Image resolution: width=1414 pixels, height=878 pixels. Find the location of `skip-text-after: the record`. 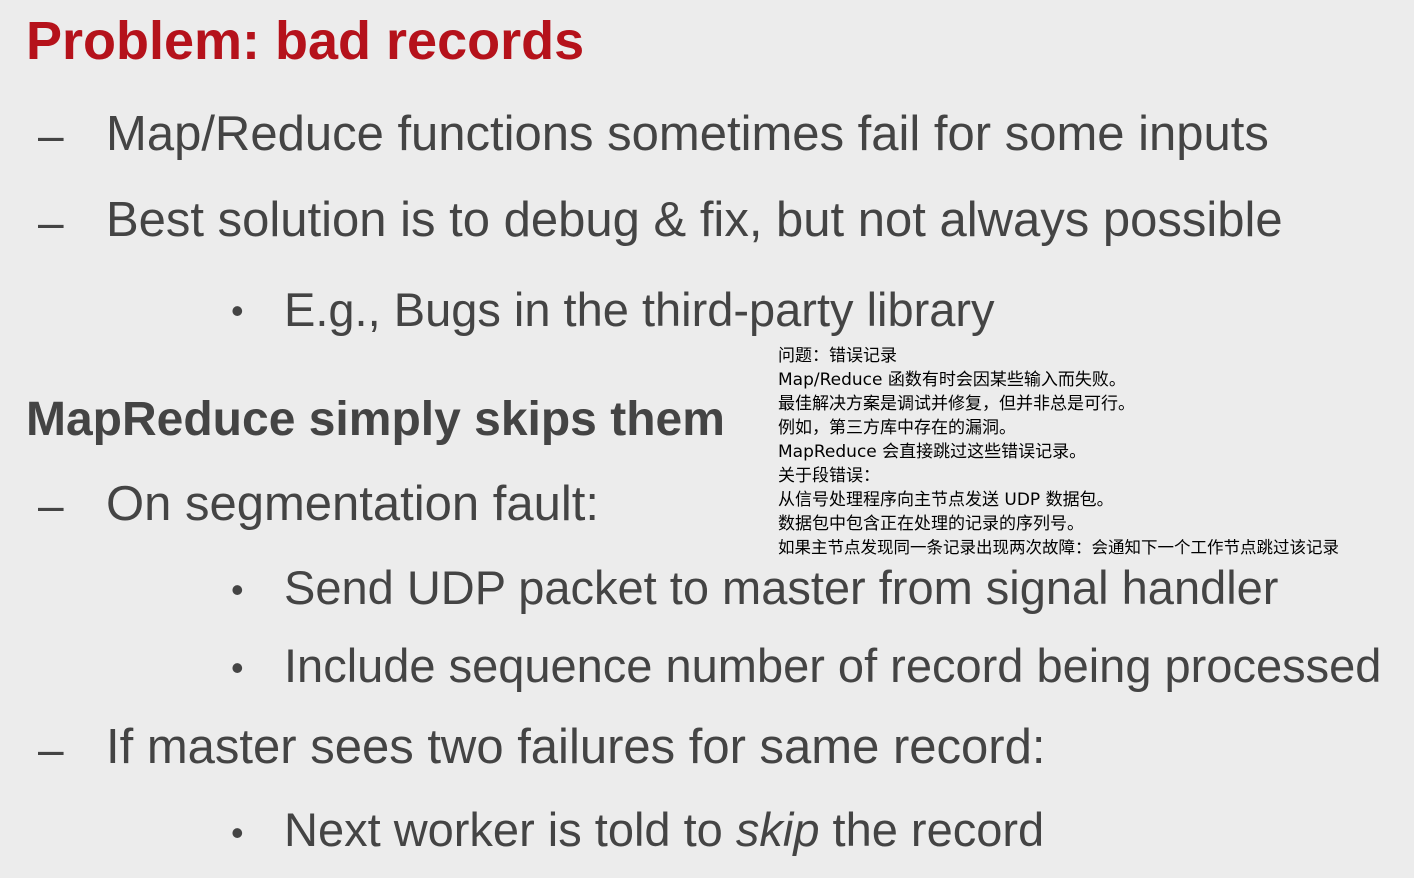

skip-text-after: the record is located at coordinates (932, 829).